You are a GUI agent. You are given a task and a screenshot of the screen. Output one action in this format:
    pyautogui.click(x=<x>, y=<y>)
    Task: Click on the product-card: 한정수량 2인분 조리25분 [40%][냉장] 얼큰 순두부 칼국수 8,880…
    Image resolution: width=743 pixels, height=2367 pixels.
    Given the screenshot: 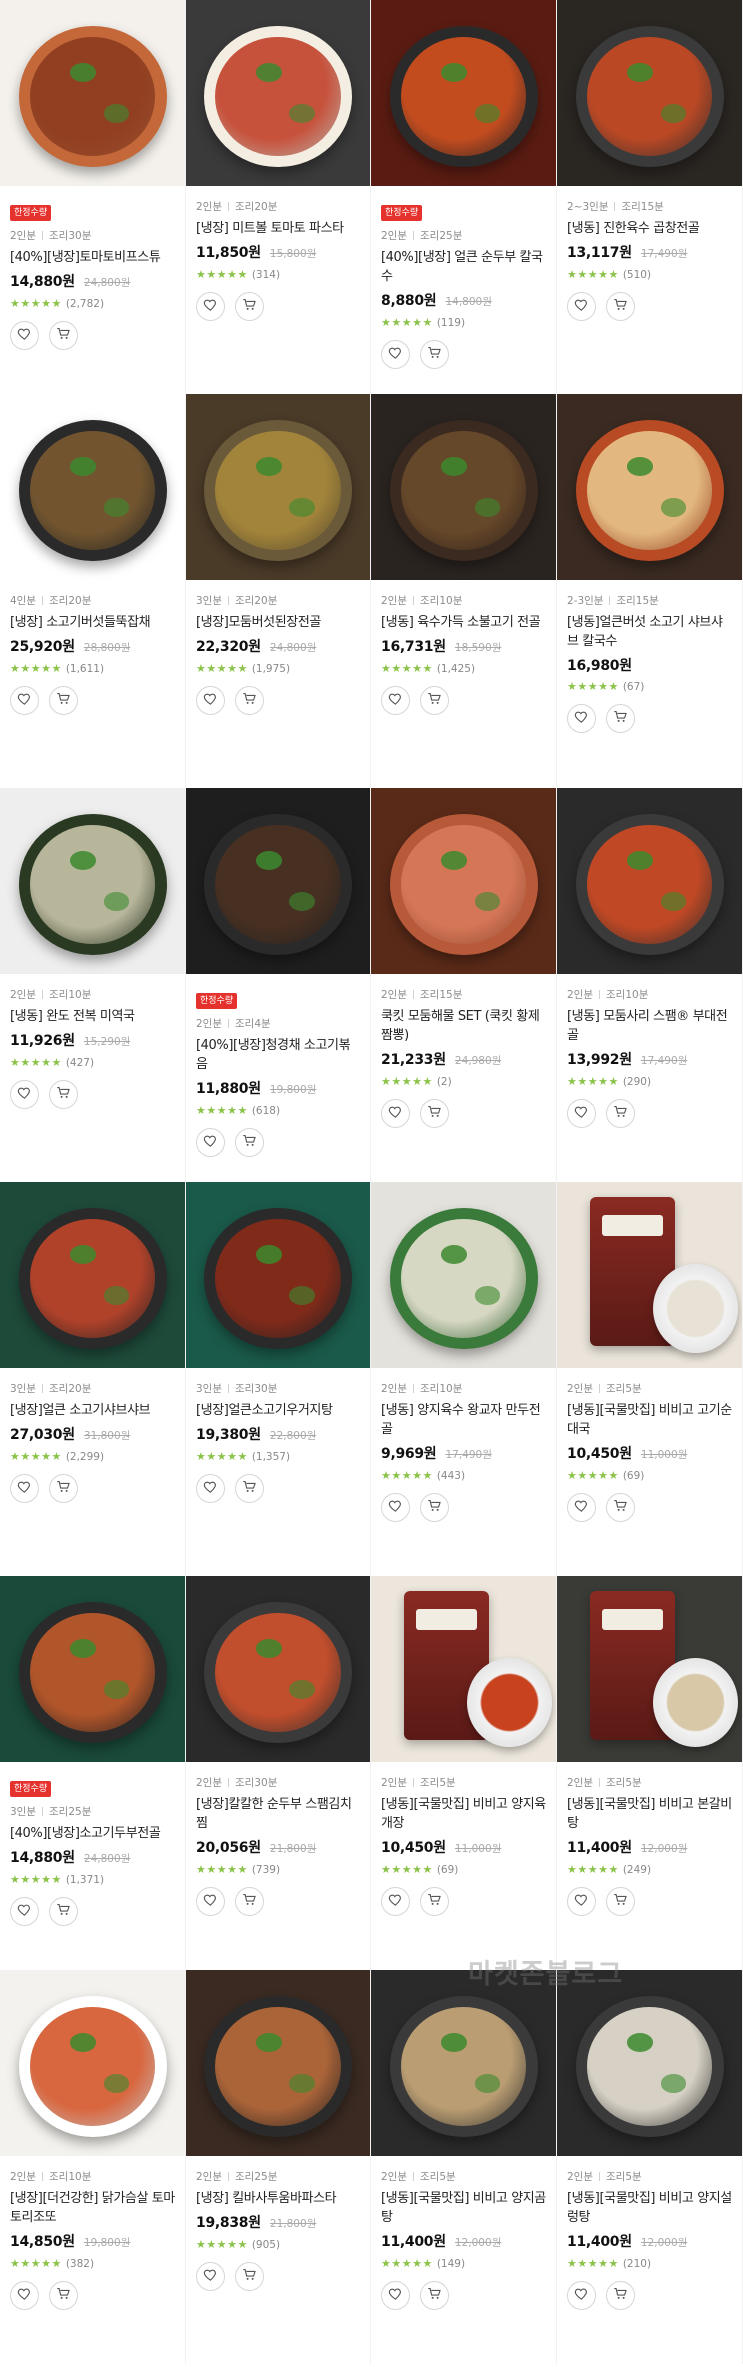 What is the action you would take?
    pyautogui.click(x=464, y=197)
    